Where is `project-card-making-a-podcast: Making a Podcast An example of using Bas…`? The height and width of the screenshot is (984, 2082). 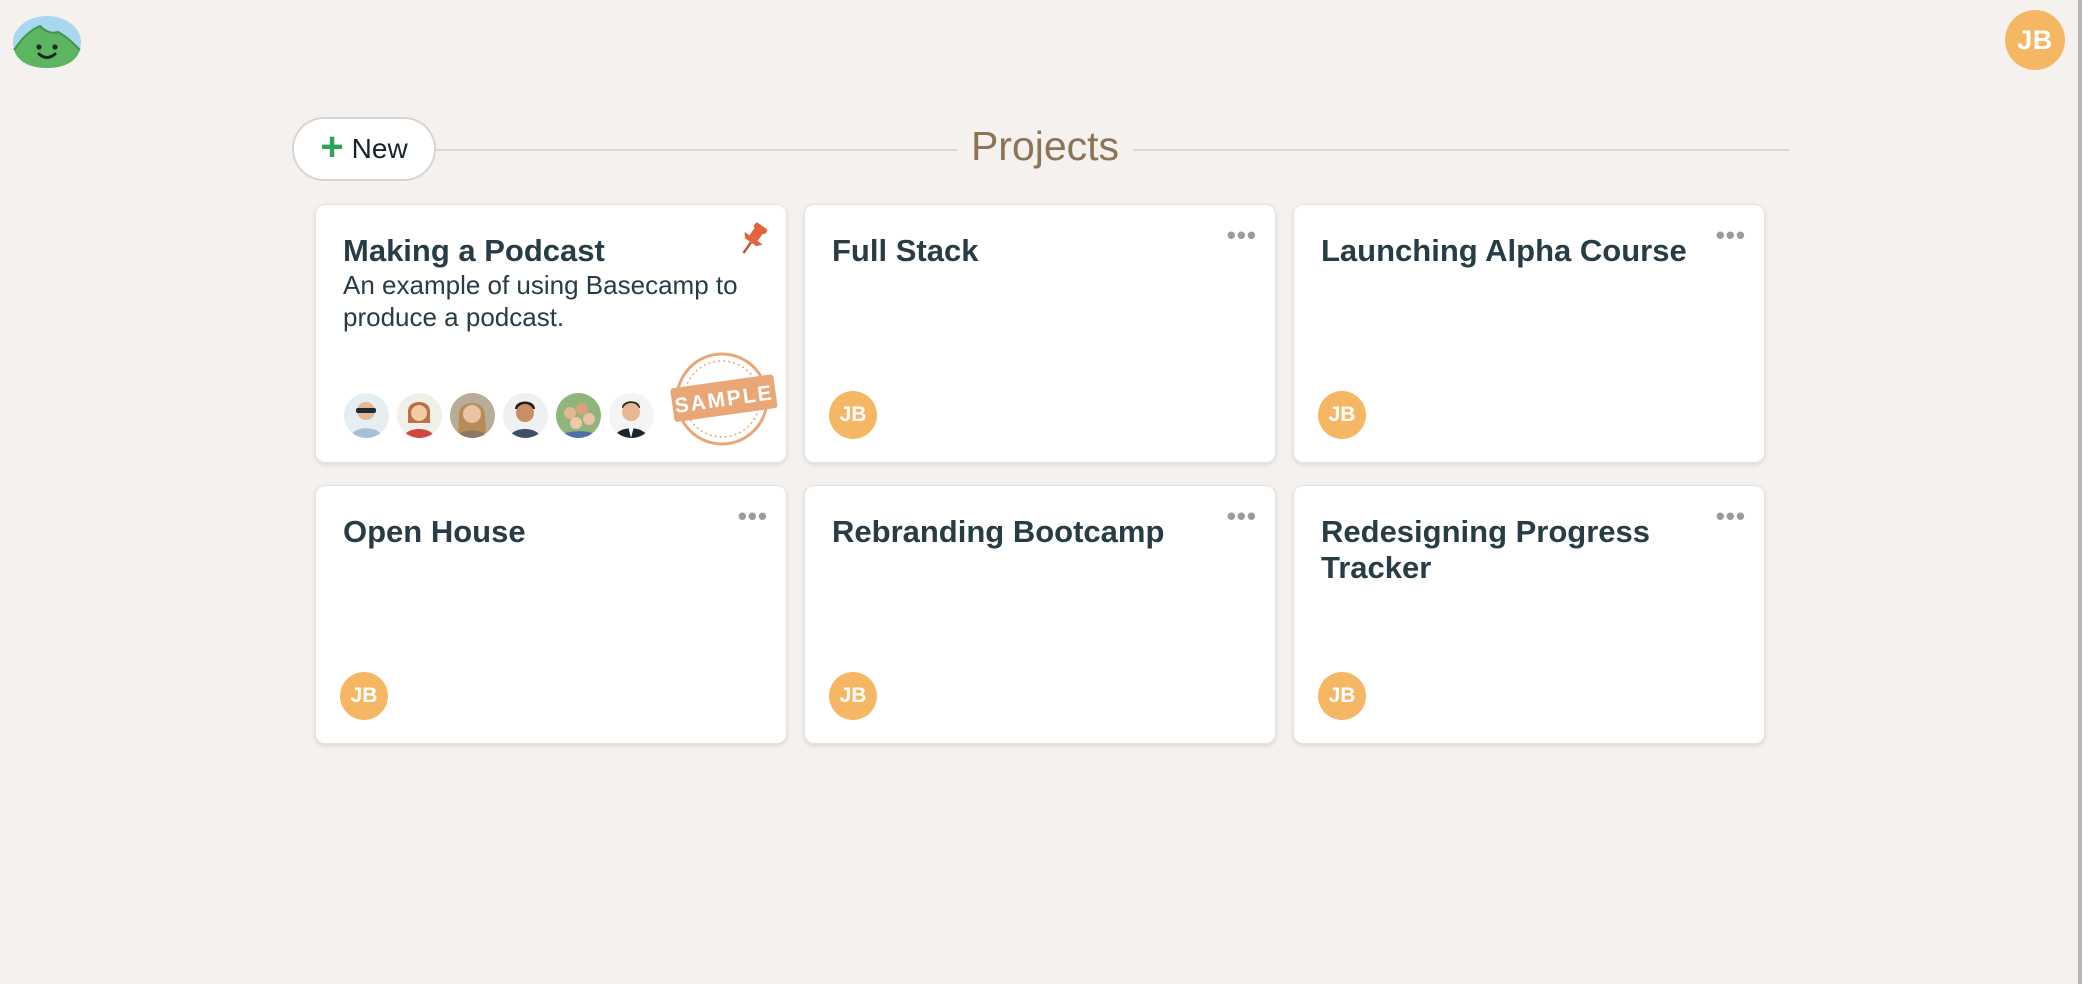
project-card-making-a-podcast: Making a Podcast An example of using Bas… is located at coordinates (551, 333).